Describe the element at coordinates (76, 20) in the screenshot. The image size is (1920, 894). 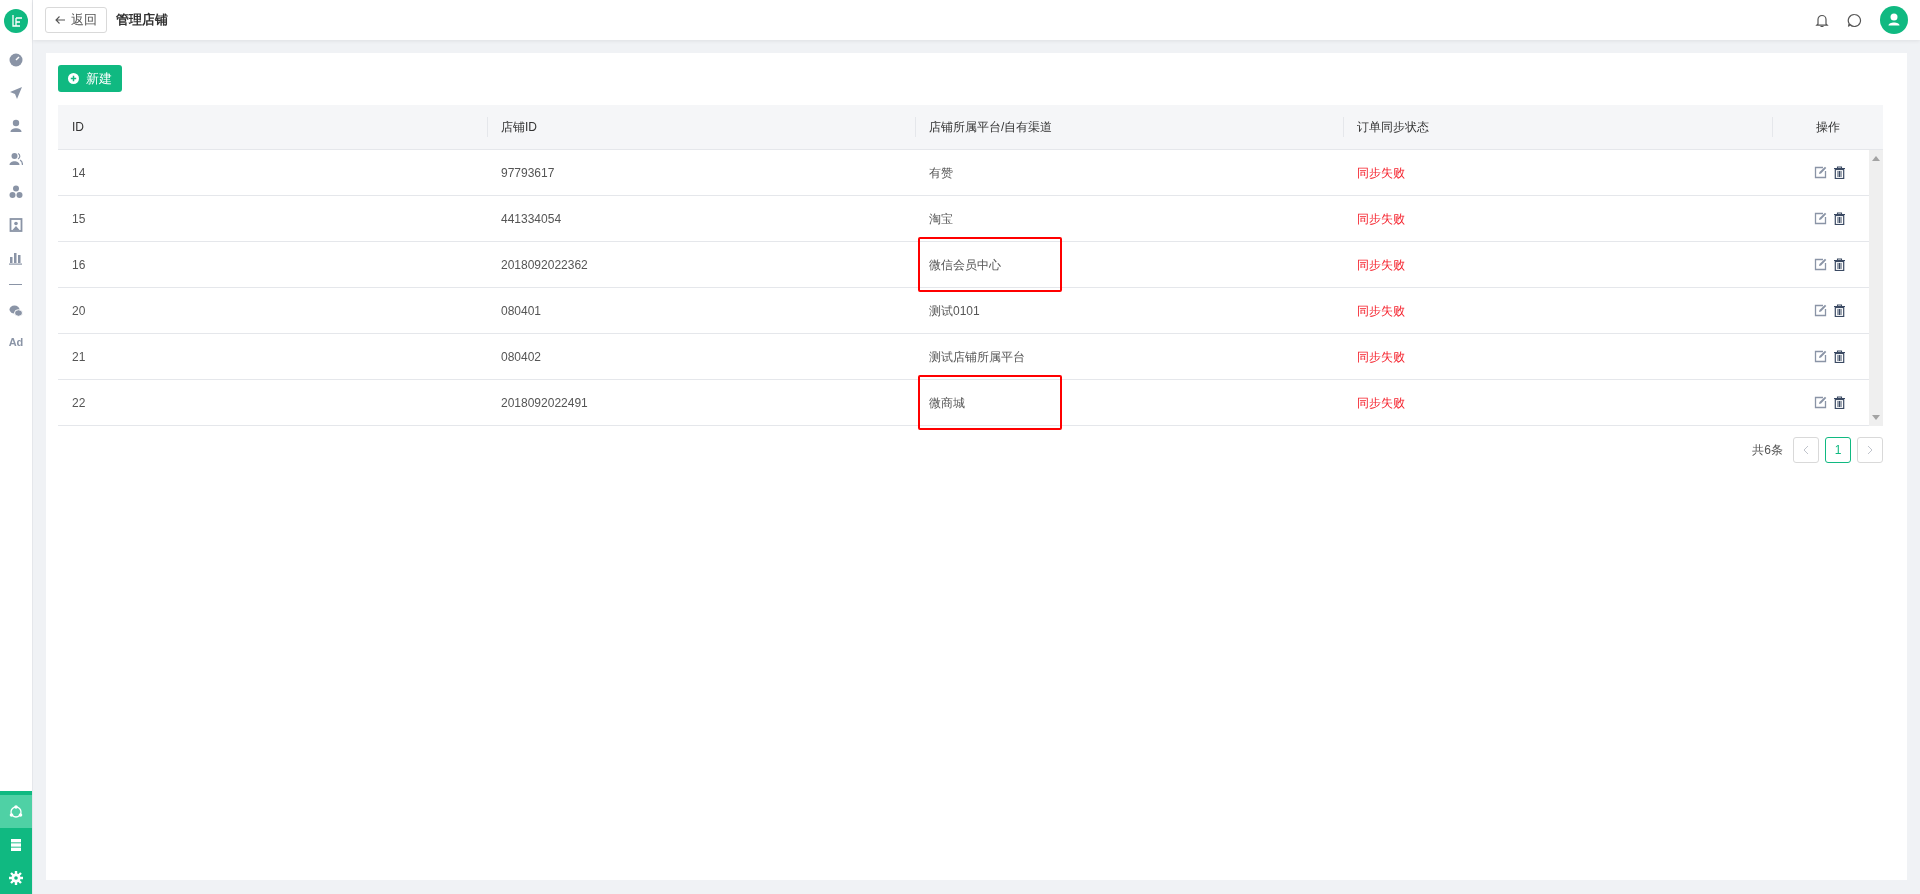
I see `back-button: 返回` at that location.